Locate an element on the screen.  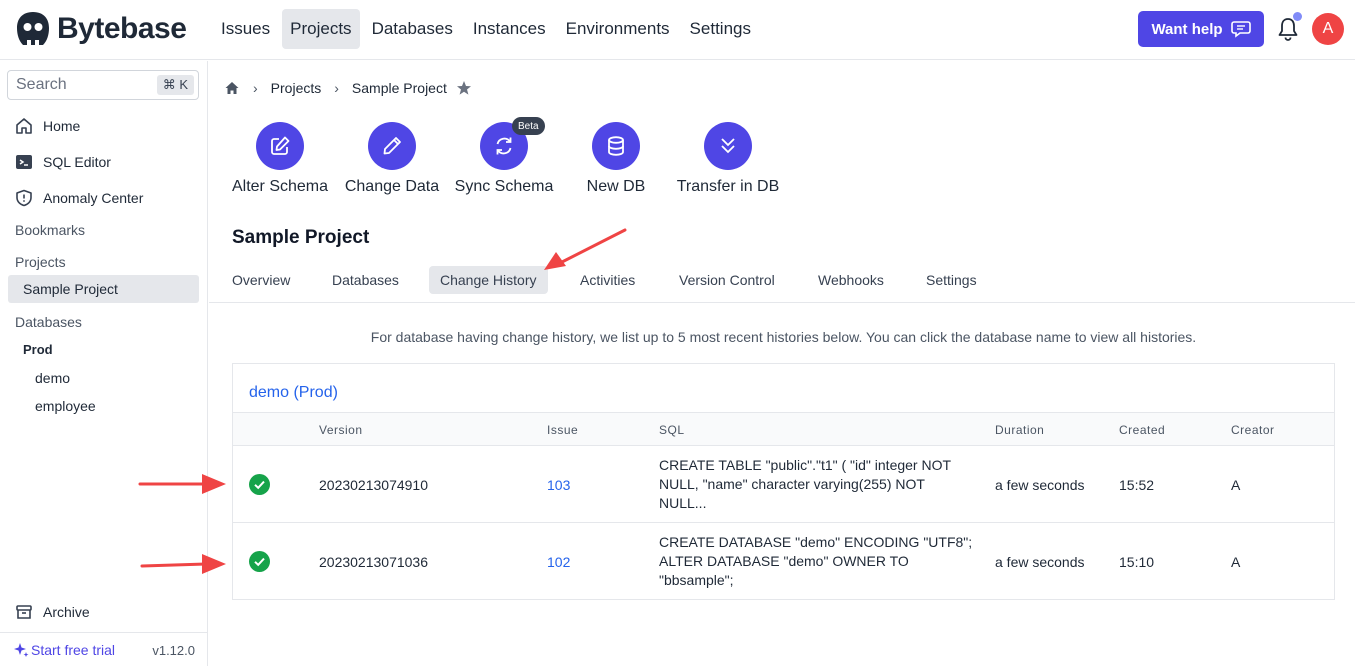
brand-name: Bytebase is located at coordinates (122, 28).